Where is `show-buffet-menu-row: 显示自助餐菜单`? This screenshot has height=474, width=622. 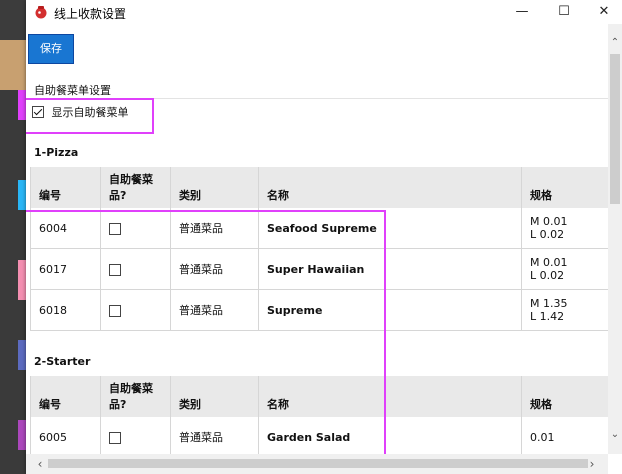
show-buffet-menu-row: 显示自助餐菜单 is located at coordinates (80, 112).